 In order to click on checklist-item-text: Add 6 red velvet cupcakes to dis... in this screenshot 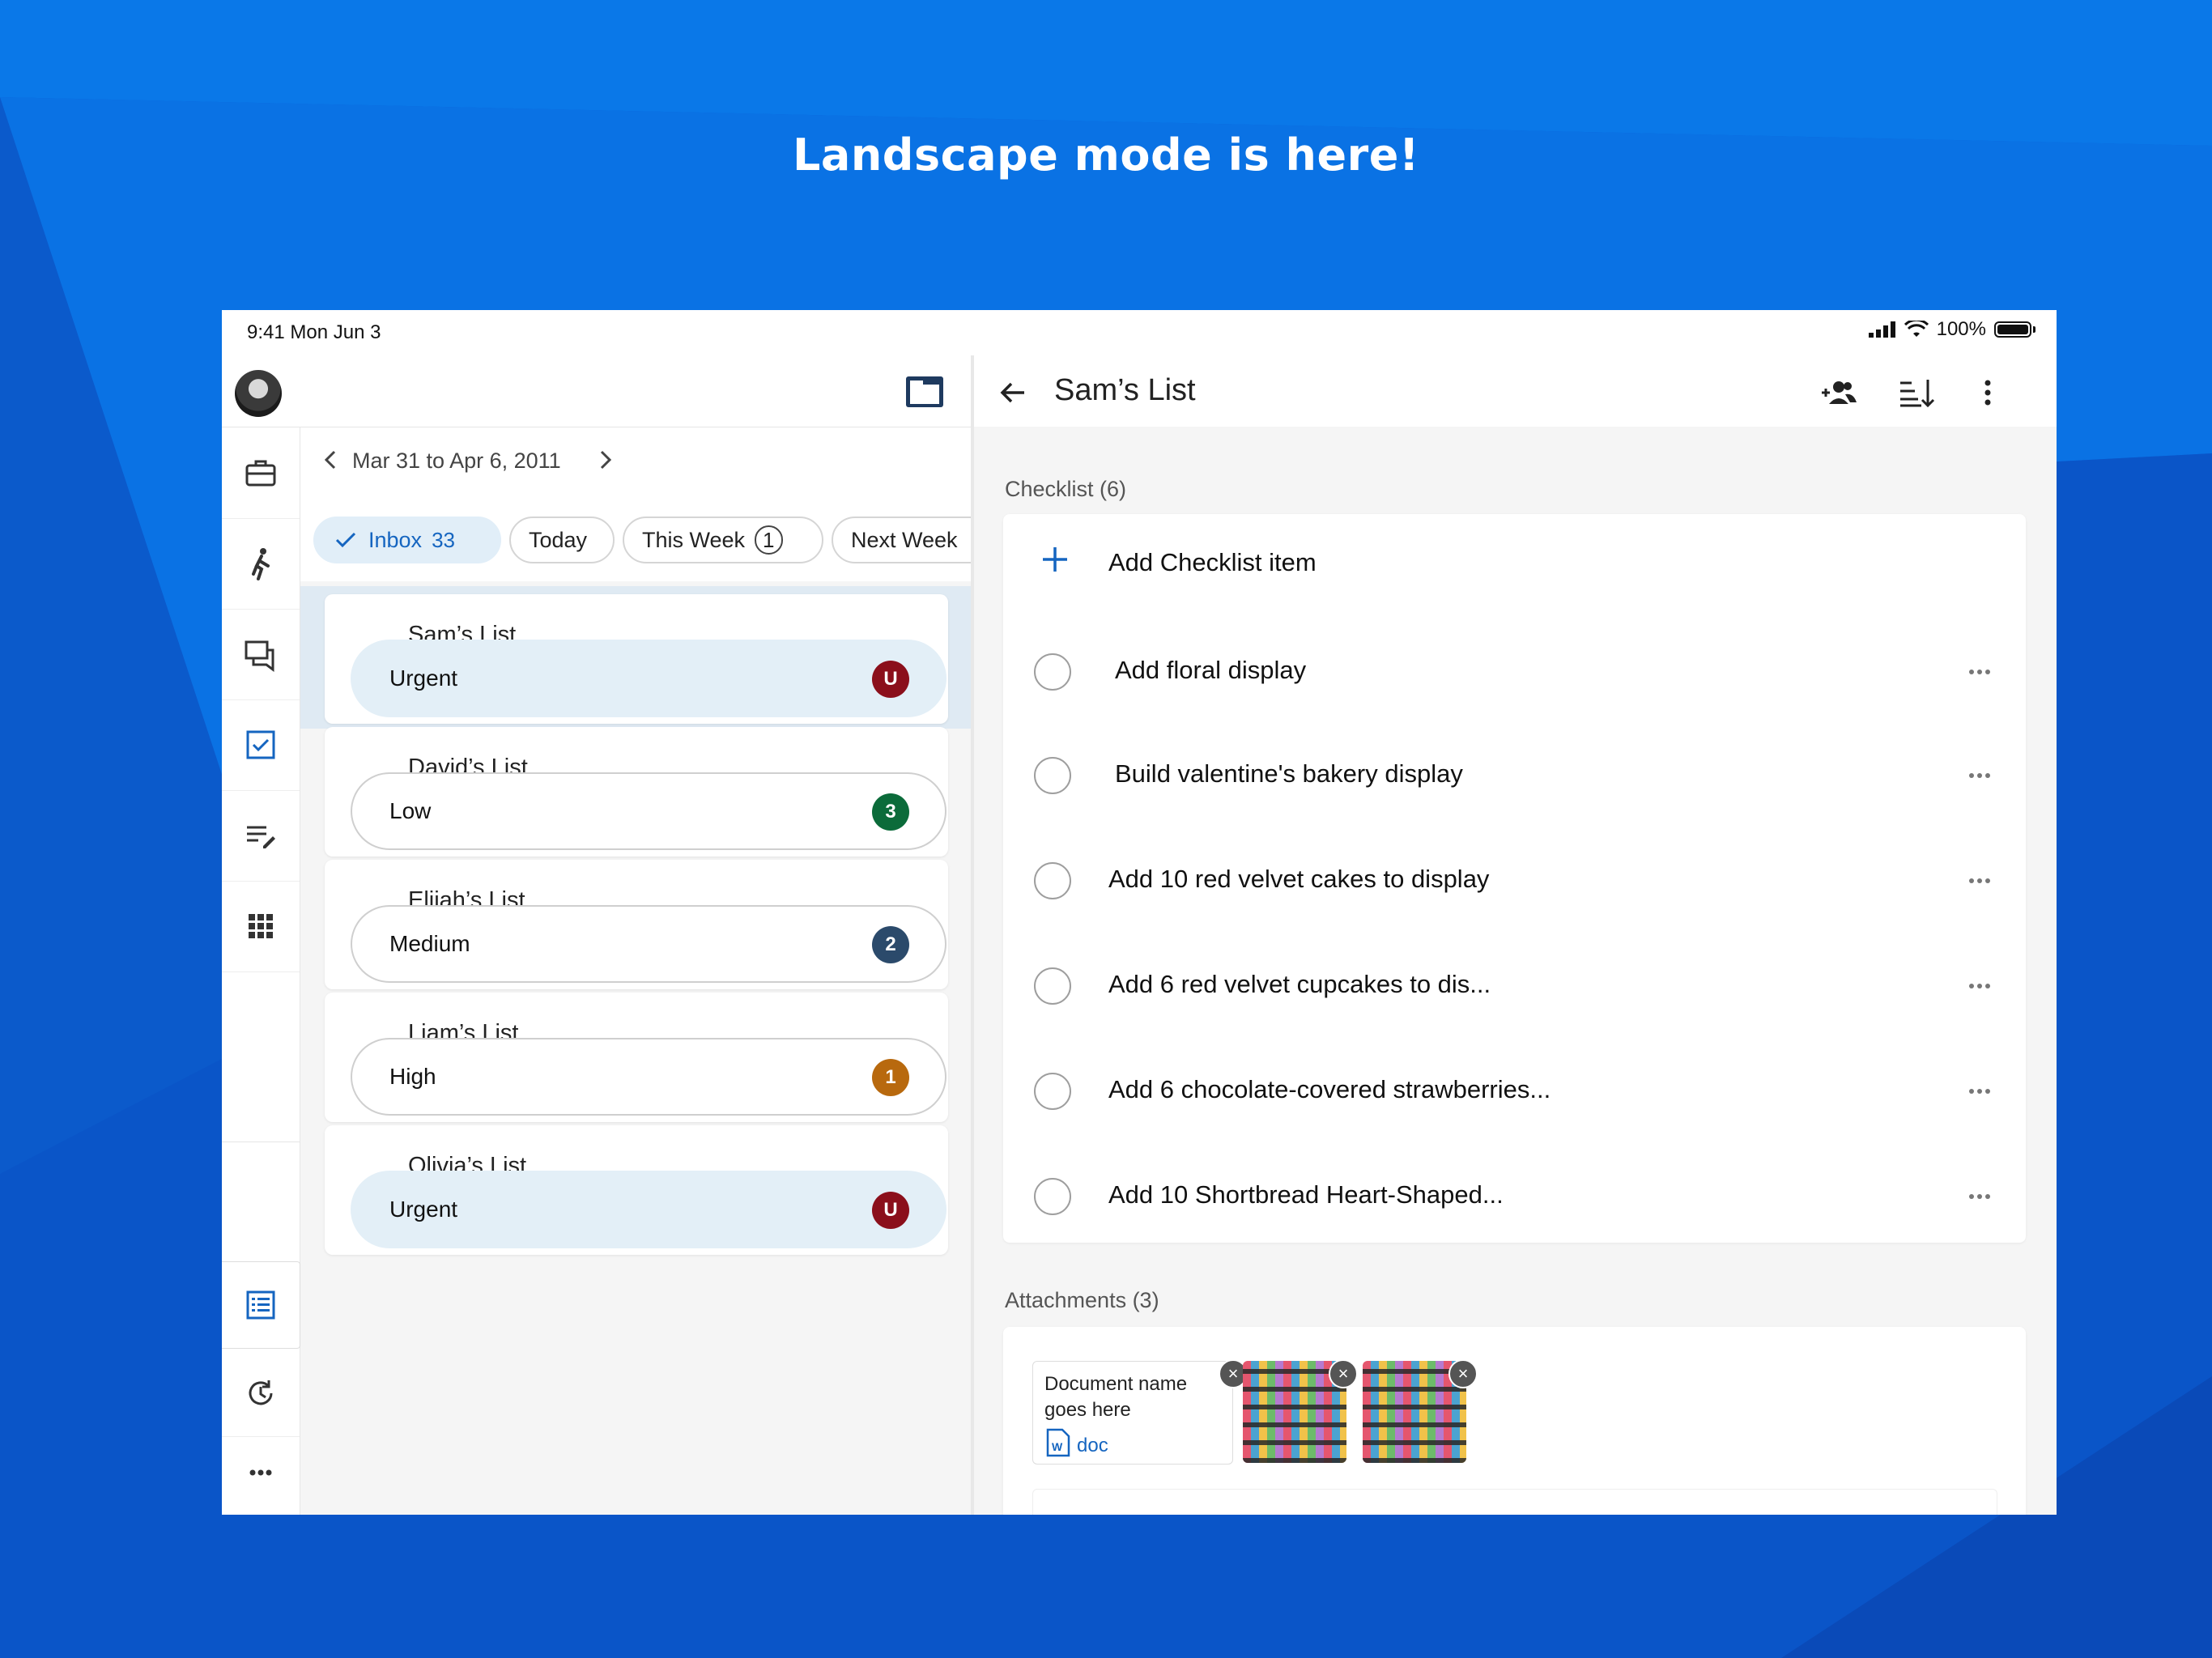, I will do `click(1299, 984)`.